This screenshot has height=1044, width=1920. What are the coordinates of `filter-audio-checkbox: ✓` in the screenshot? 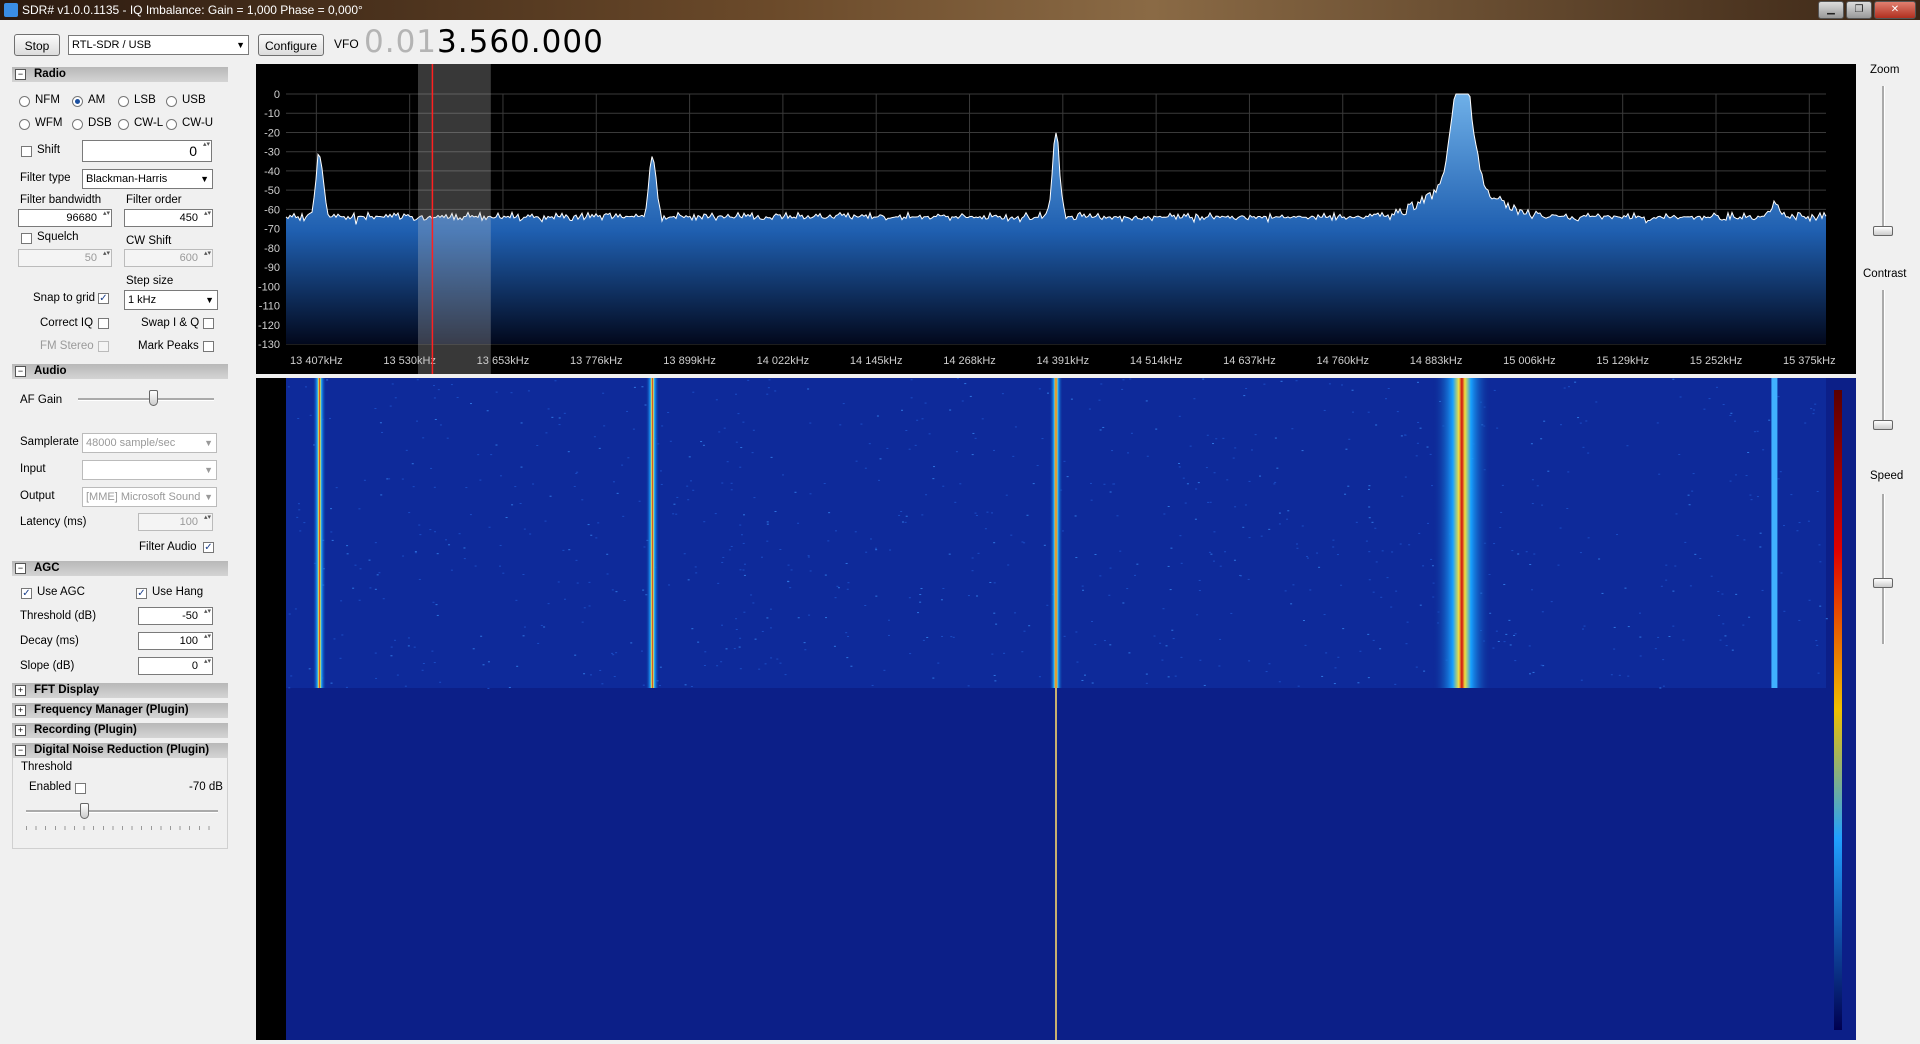 It's located at (208, 547).